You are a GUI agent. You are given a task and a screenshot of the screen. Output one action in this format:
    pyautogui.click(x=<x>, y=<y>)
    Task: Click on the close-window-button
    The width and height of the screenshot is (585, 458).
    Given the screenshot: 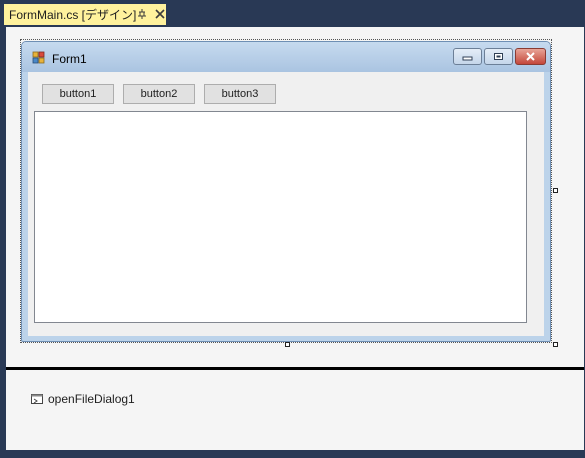 What is the action you would take?
    pyautogui.click(x=530, y=56)
    